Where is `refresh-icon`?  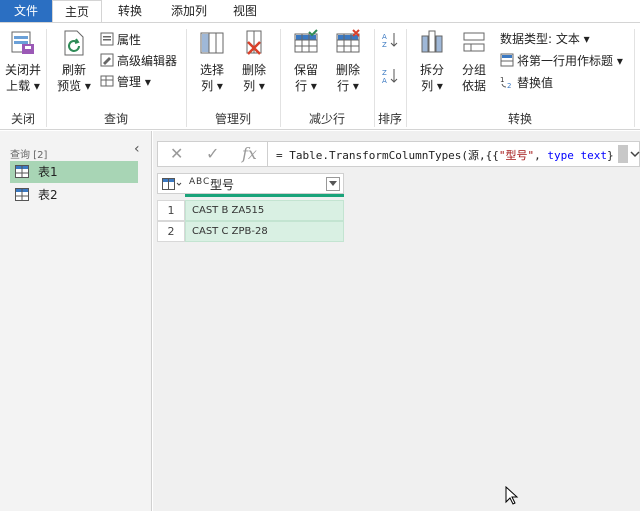 refresh-icon is located at coordinates (74, 43).